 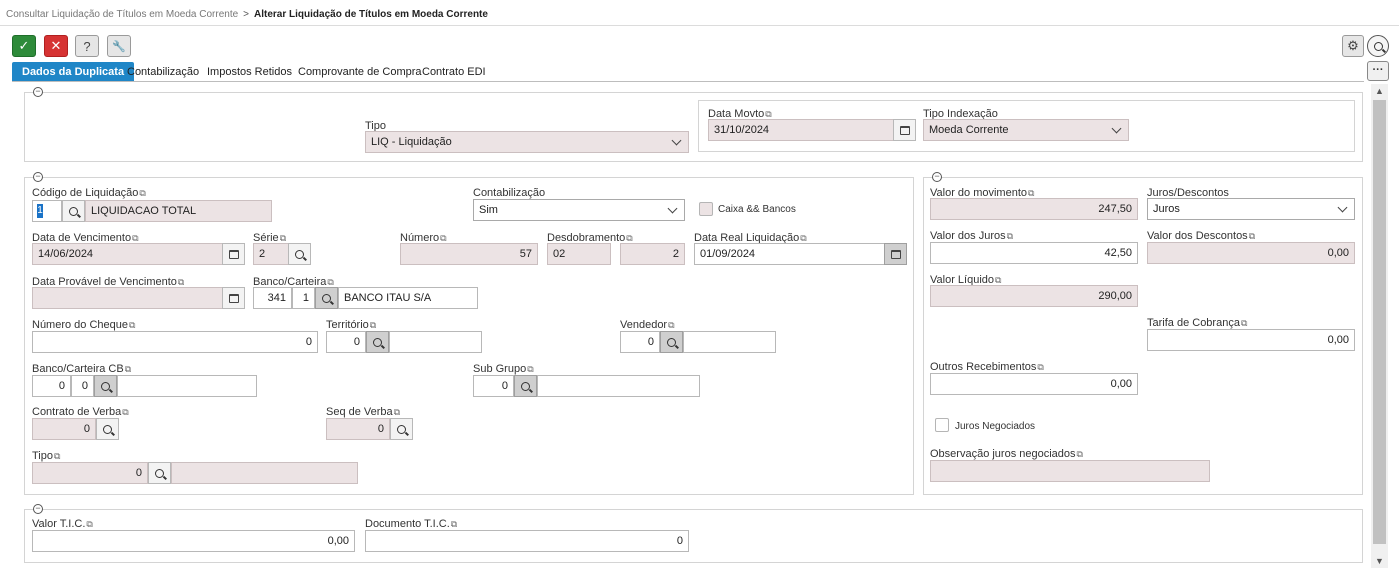 What do you see at coordinates (84, 325) in the screenshot?
I see `numero-cheque-label: Número do Cheque⧉` at bounding box center [84, 325].